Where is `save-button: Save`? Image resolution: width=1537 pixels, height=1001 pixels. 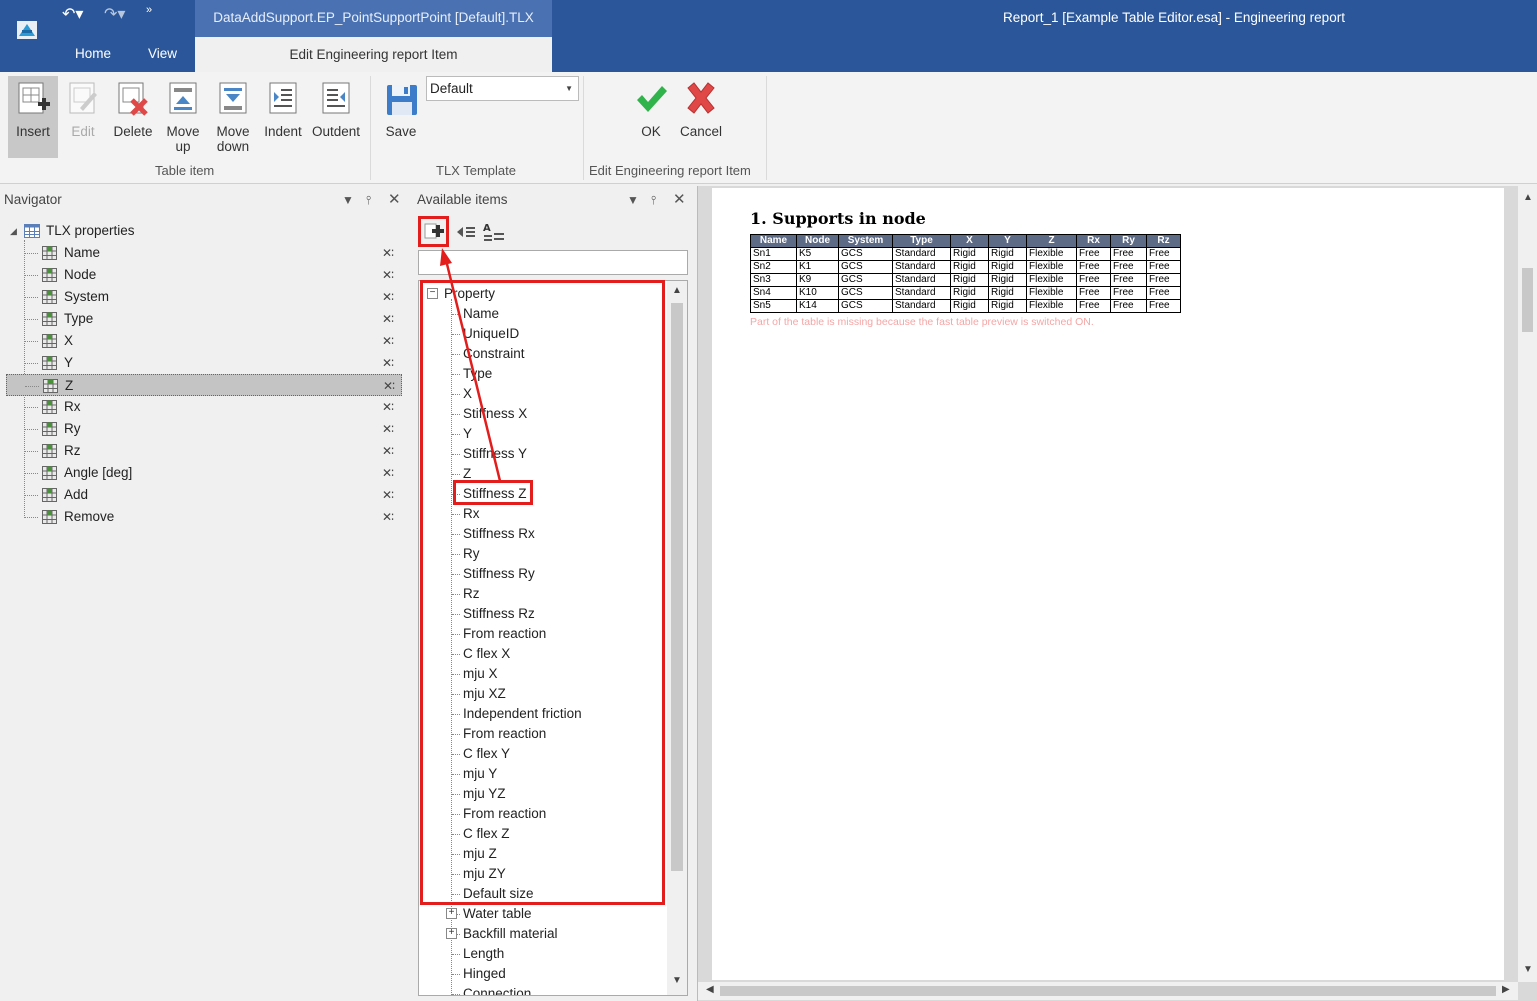 save-button: Save is located at coordinates (401, 117).